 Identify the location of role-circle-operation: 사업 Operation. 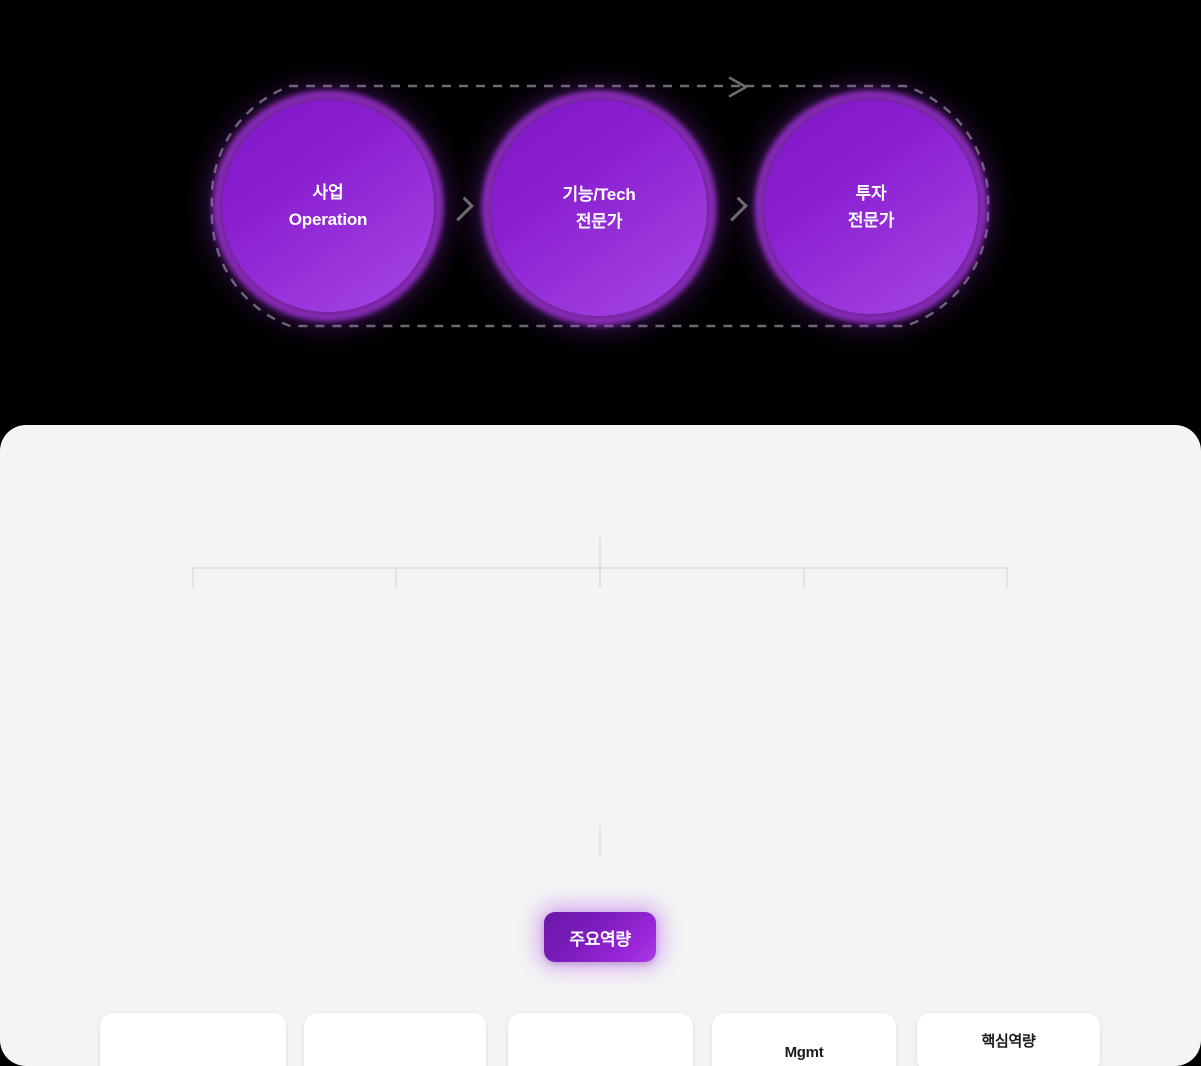
(328, 206).